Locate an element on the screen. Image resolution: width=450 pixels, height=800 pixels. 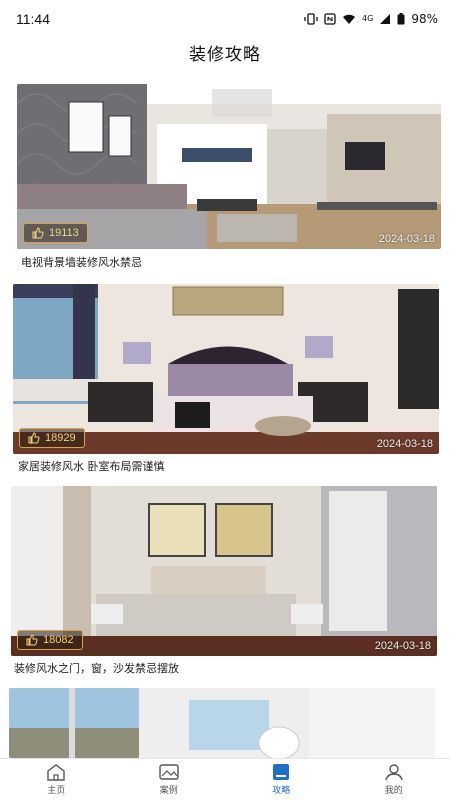
like-count: 18929 is located at coordinates (60, 438).